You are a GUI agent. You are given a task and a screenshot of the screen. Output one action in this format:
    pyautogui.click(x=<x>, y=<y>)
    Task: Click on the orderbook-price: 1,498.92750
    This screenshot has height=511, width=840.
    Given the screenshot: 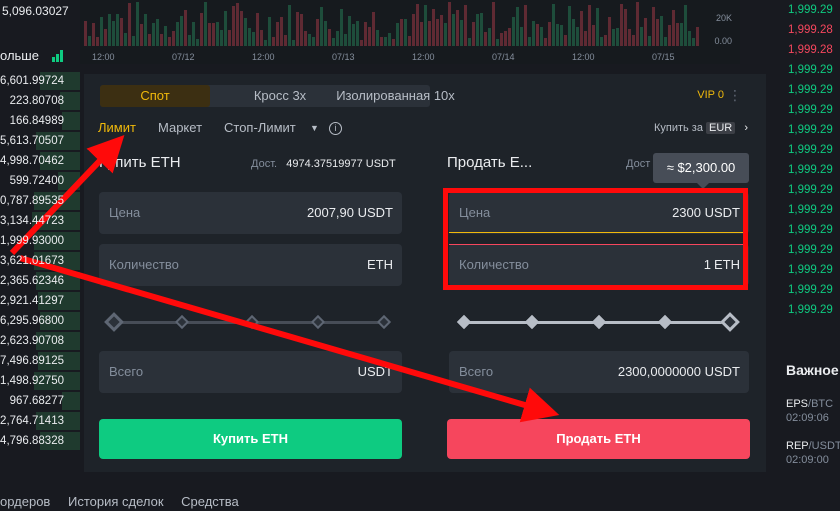 What is the action you would take?
    pyautogui.click(x=32, y=381)
    